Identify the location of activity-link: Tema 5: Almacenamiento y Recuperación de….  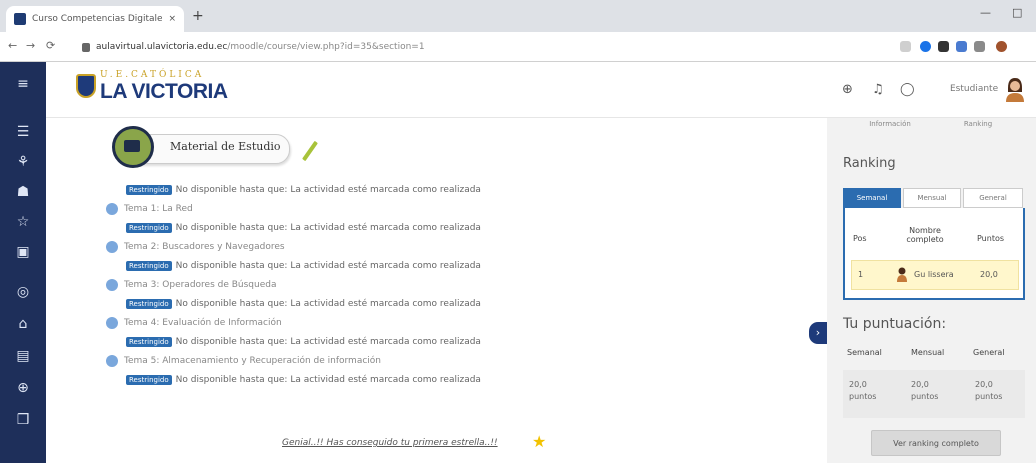
(252, 361).